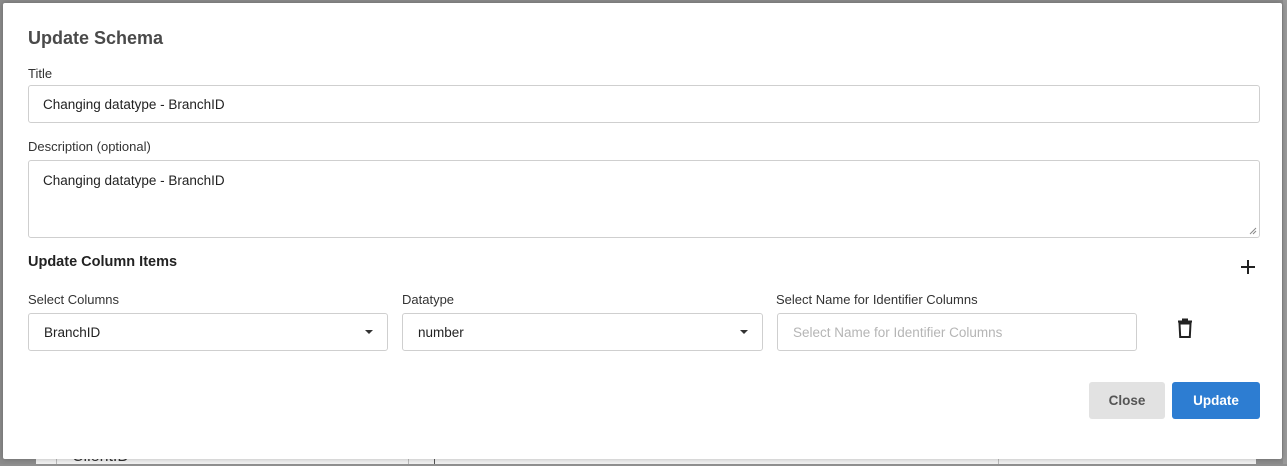  Describe the element at coordinates (428, 299) in the screenshot. I see `datatype-label: Datatype` at that location.